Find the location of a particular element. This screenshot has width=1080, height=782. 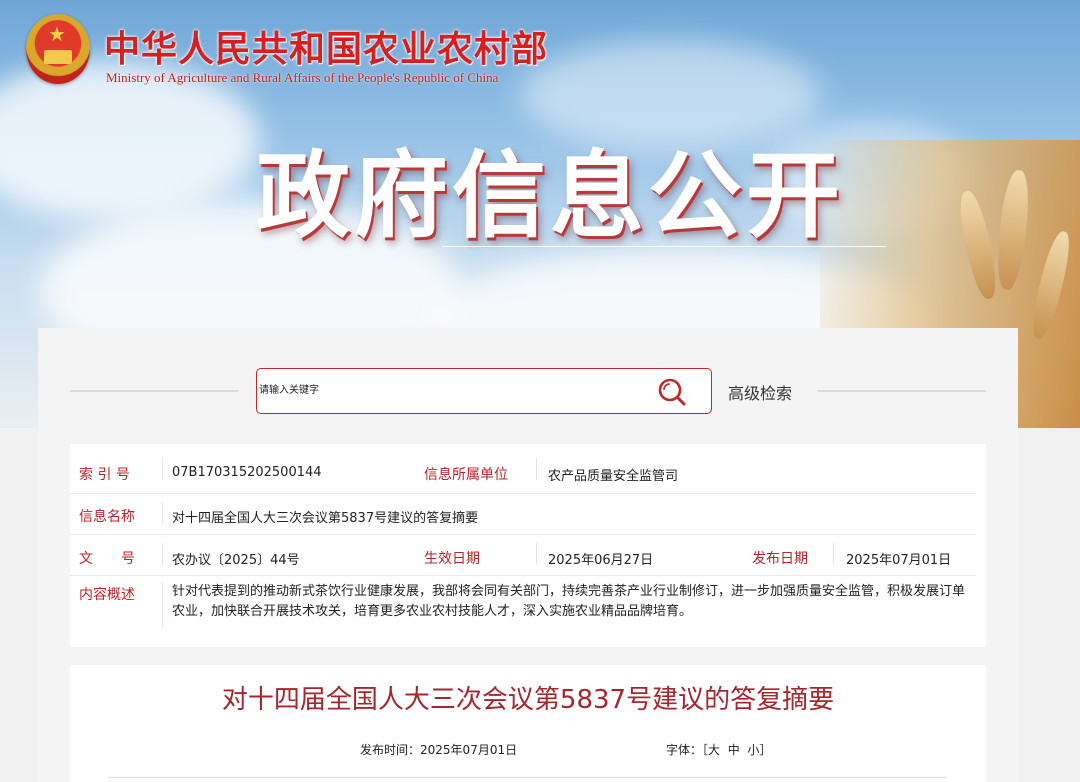

advanced-search-link: 高级检索 is located at coordinates (760, 392).